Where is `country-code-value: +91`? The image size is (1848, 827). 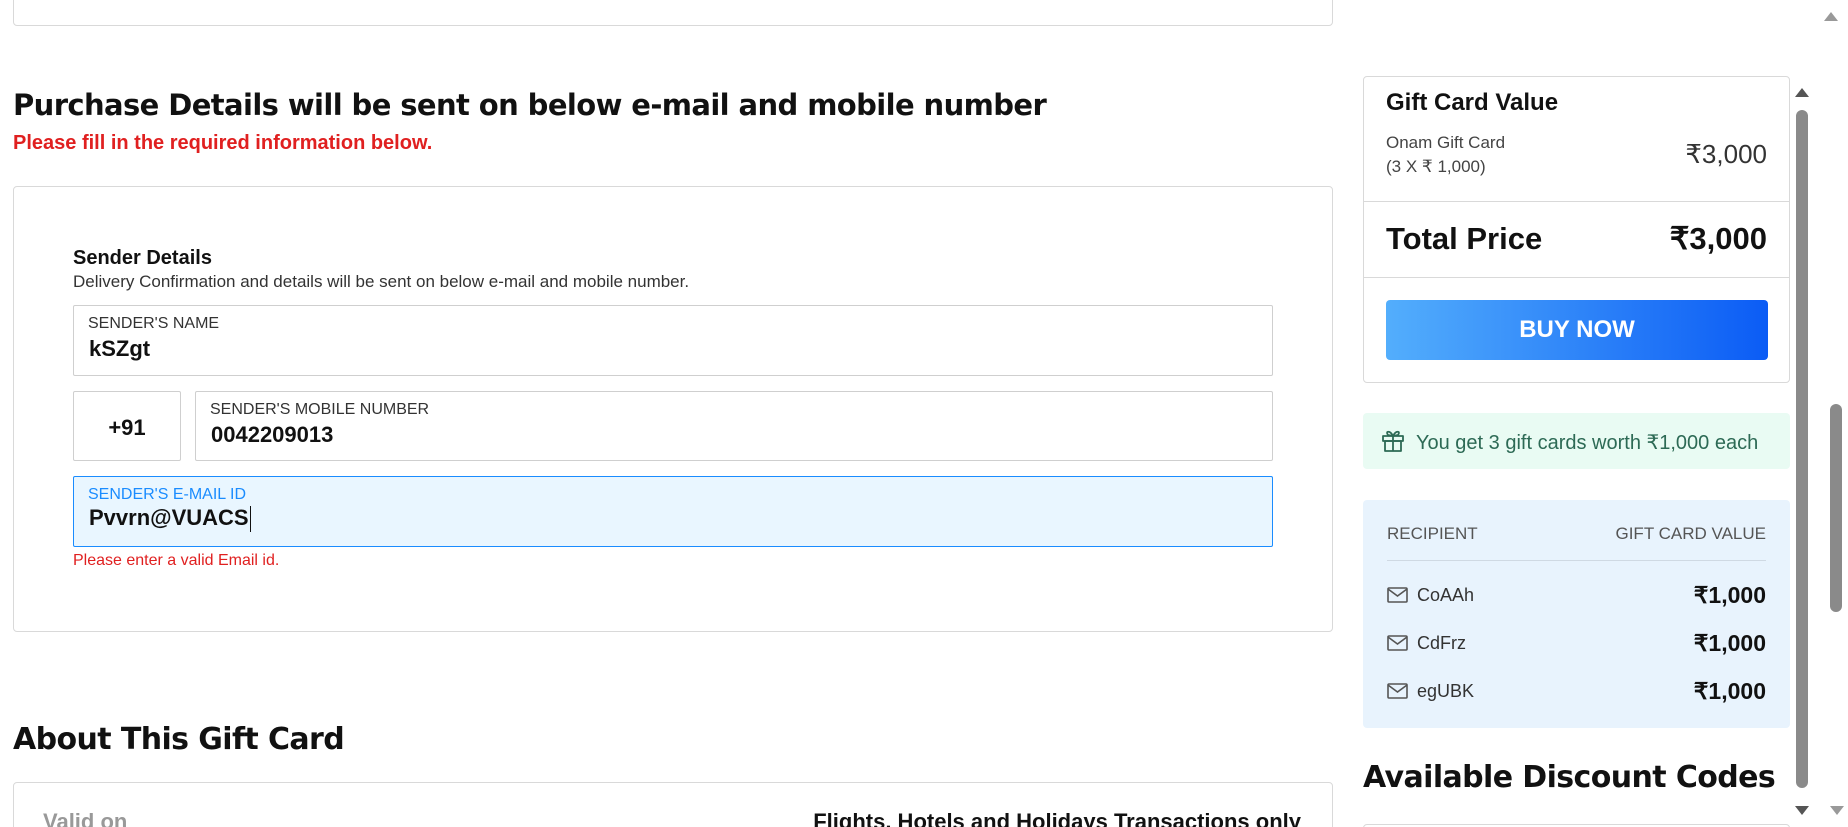 country-code-value: +91 is located at coordinates (127, 427).